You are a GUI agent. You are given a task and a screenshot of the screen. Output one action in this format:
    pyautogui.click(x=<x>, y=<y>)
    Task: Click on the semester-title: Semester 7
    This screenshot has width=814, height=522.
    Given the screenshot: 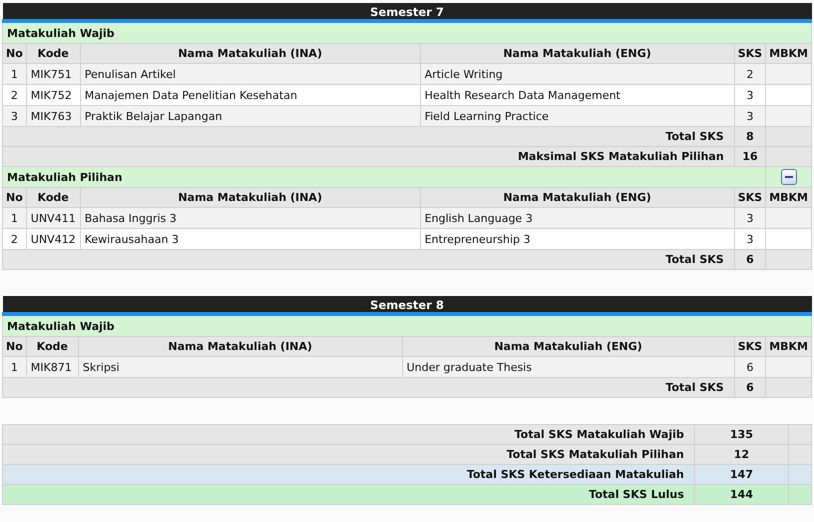 What is the action you would take?
    pyautogui.click(x=407, y=12)
    